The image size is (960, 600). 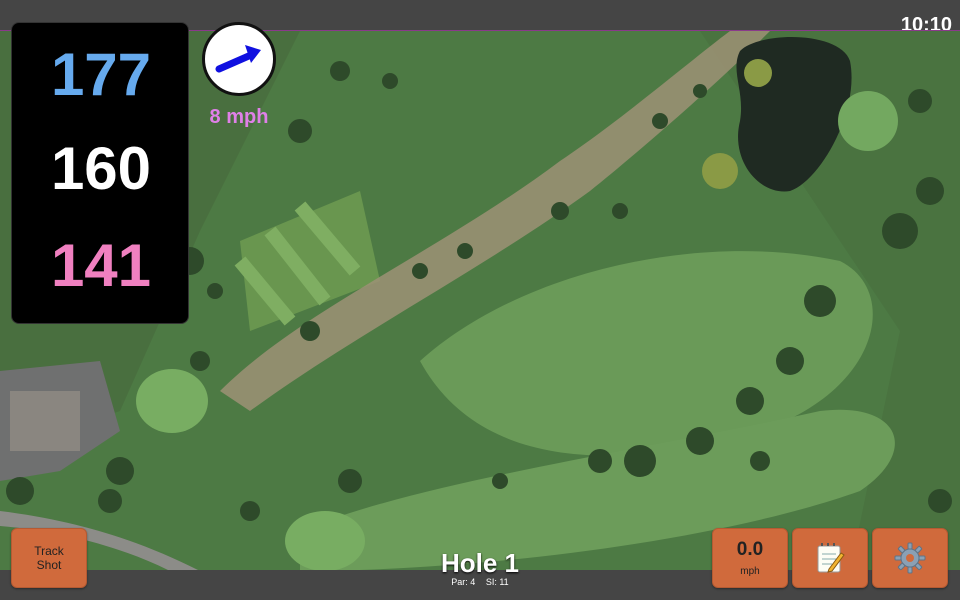 I want to click on settings-button, so click(x=910, y=558).